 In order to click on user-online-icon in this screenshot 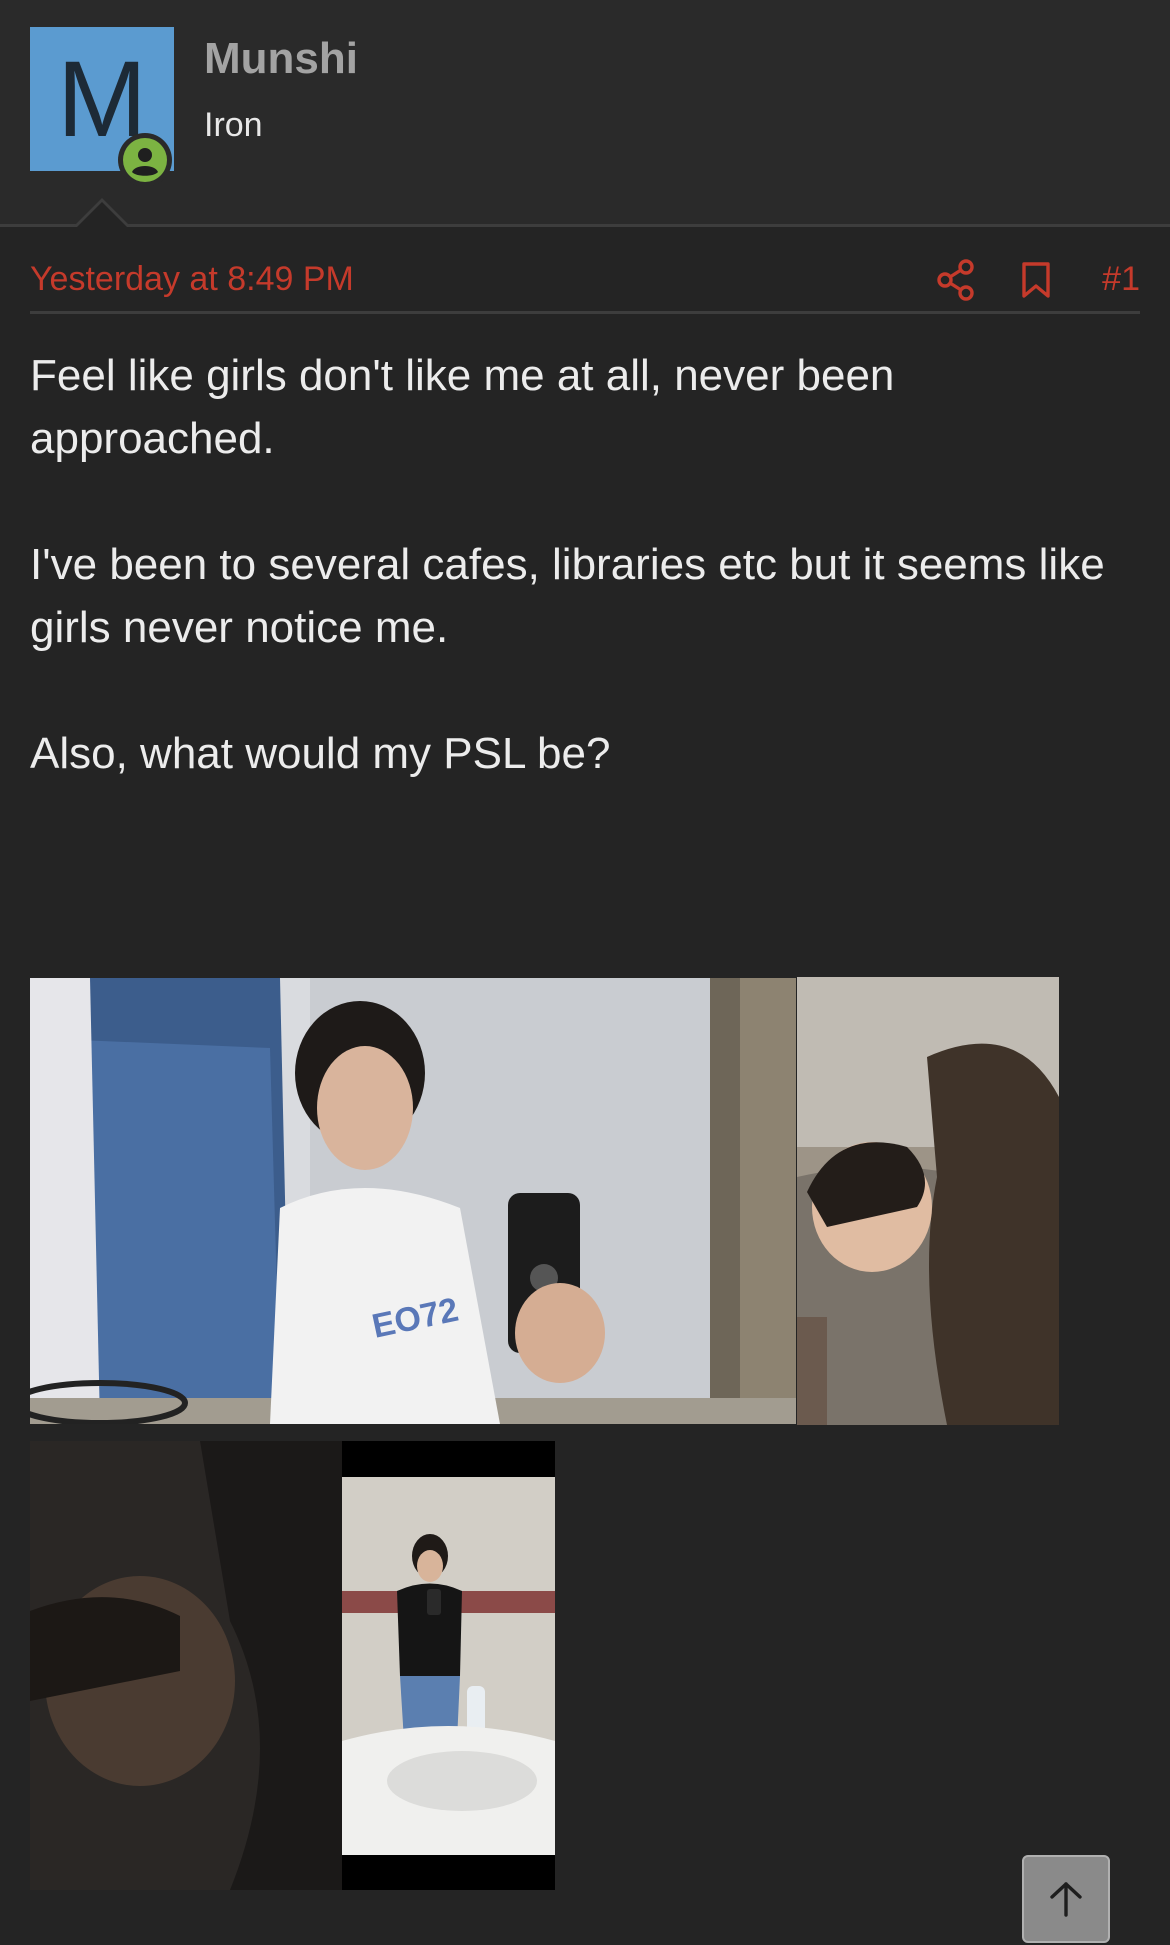, I will do `click(145, 160)`.